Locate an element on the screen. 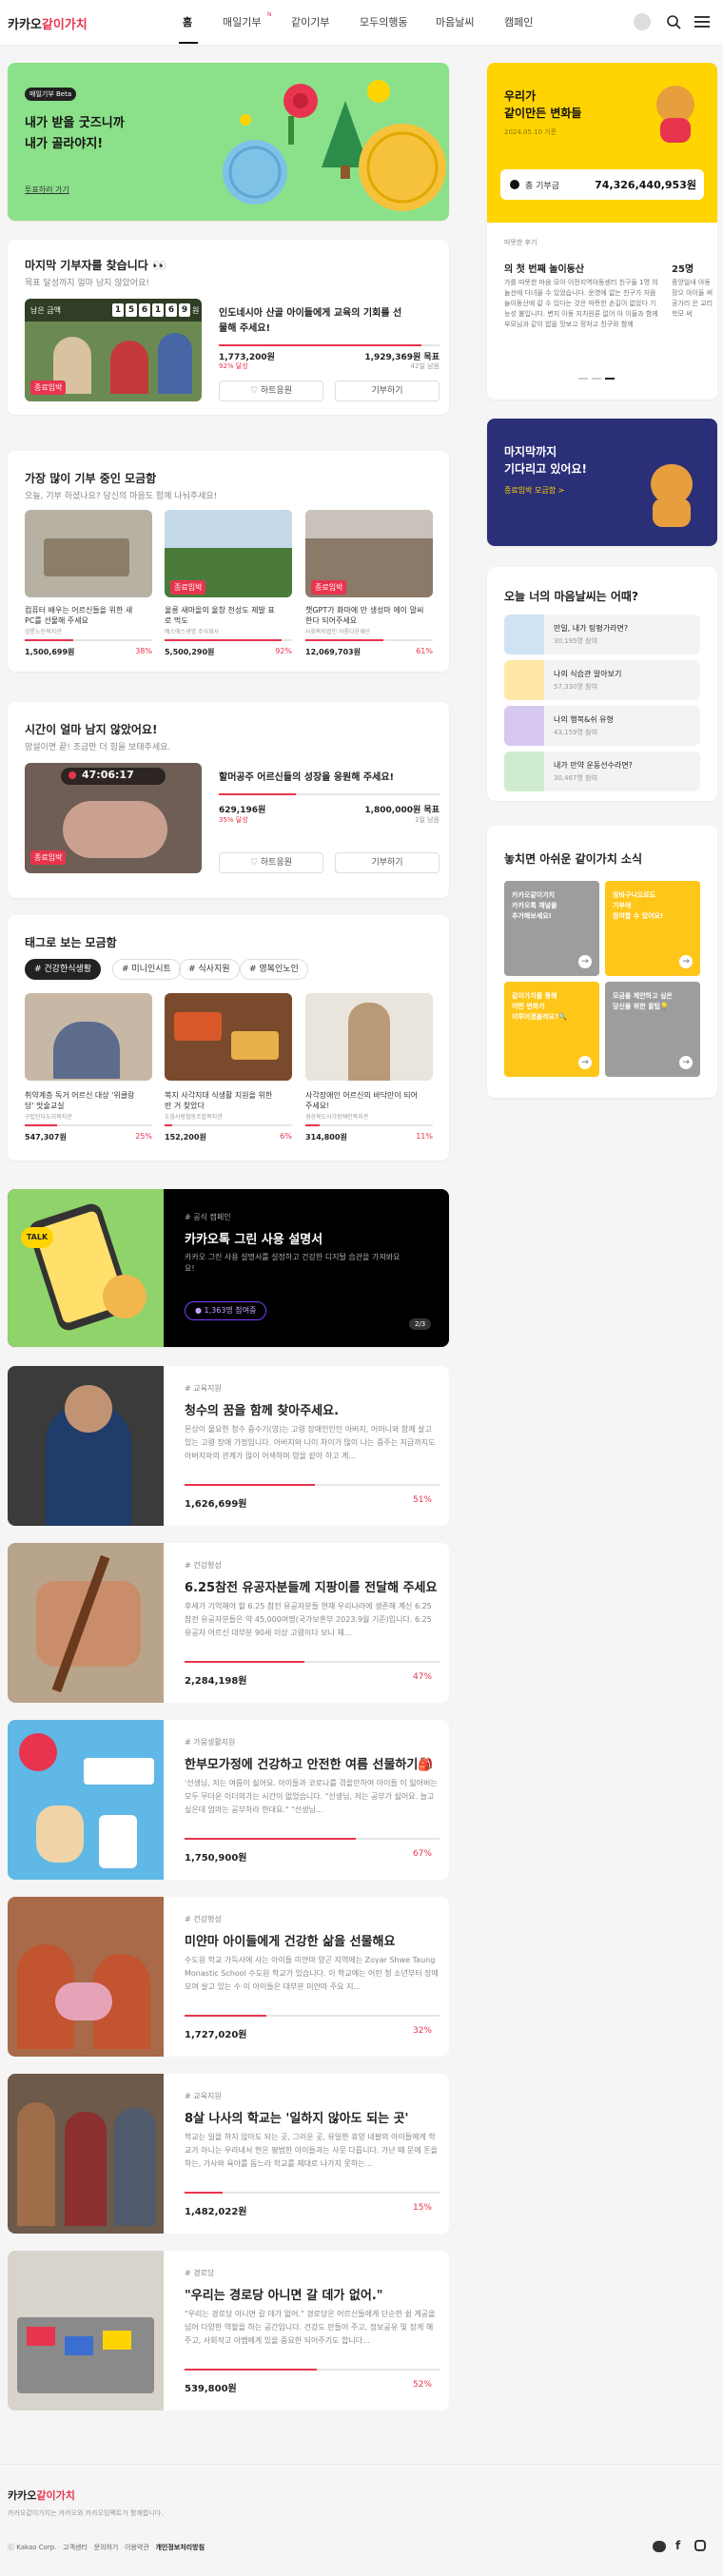 The image size is (723, 2576). weather-item: 나의 행복&쉬 유형 43,159명 참여 is located at coordinates (602, 726).